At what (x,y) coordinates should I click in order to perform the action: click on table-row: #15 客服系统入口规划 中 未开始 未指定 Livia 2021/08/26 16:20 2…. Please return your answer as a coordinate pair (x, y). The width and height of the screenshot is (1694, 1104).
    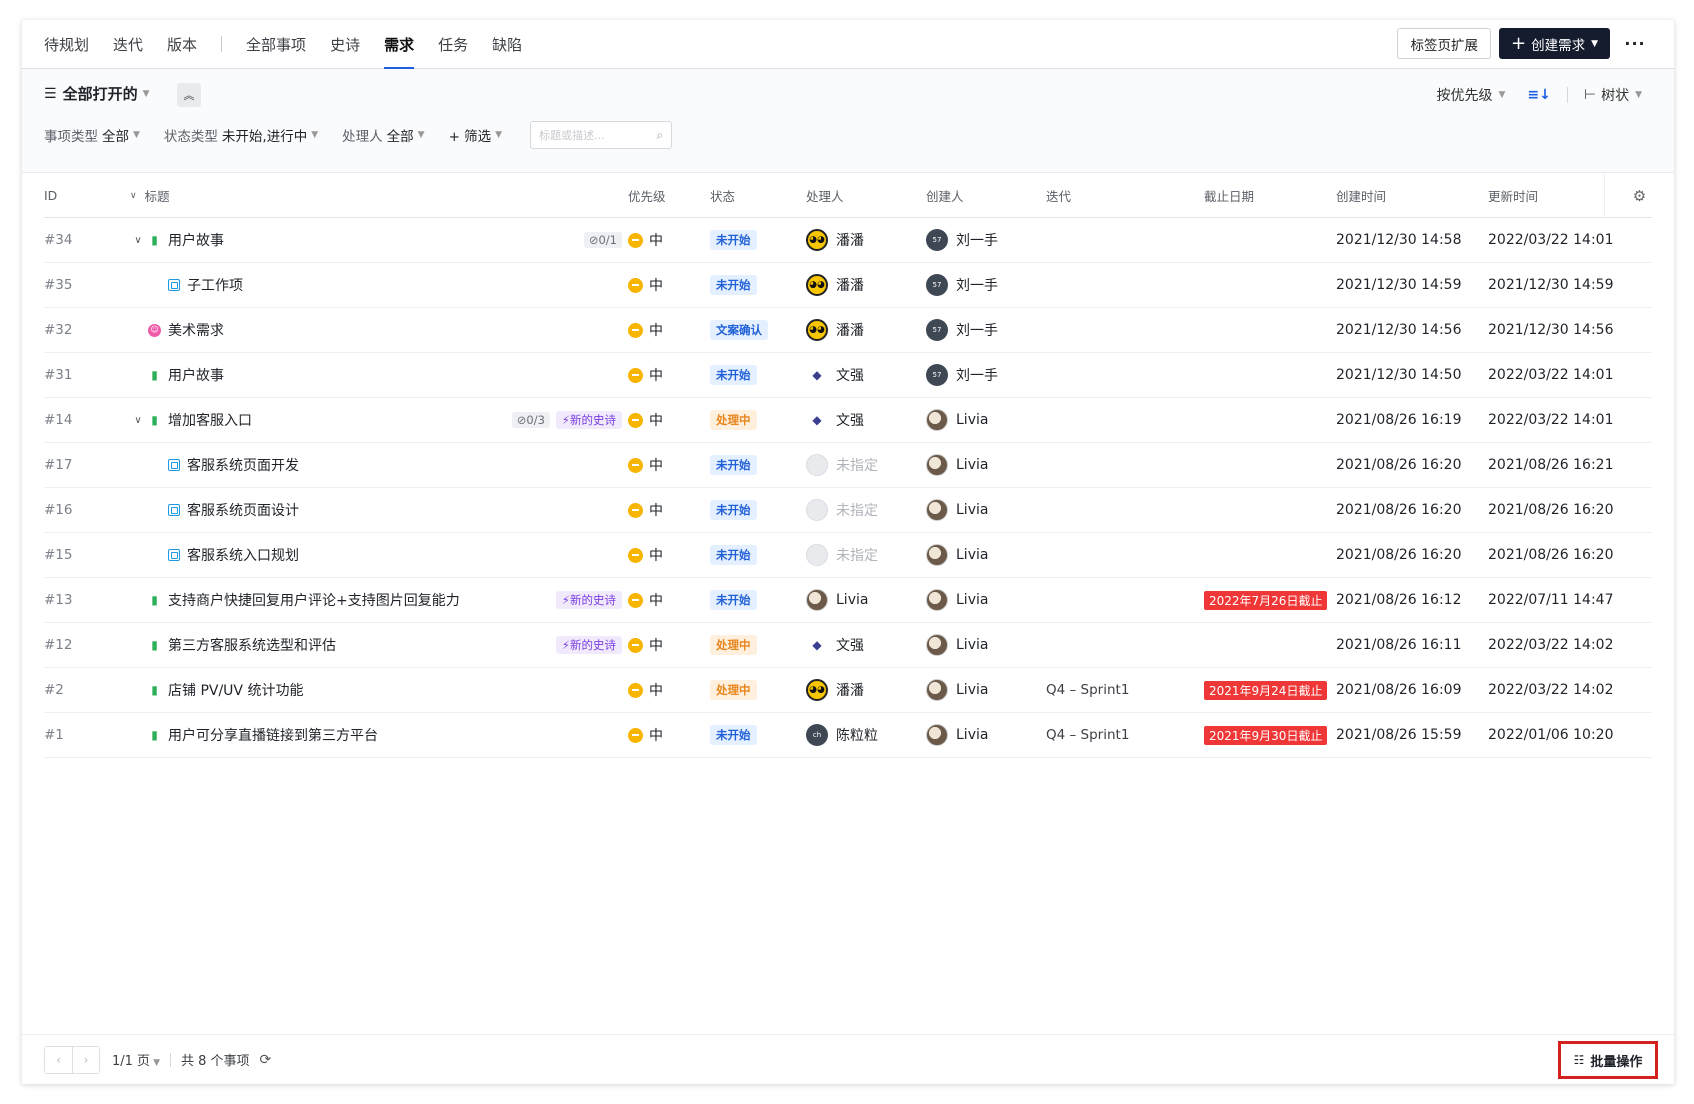
    Looking at the image, I should click on (848, 555).